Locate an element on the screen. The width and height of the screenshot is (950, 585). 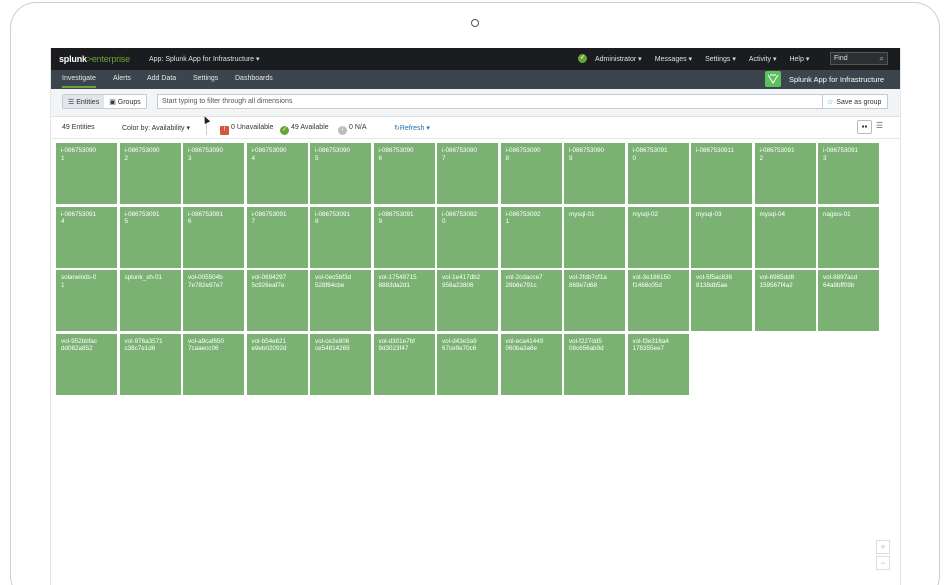
entity-tile: vol-976a3571 c38c7e1d6 is located at coordinates (150, 364).